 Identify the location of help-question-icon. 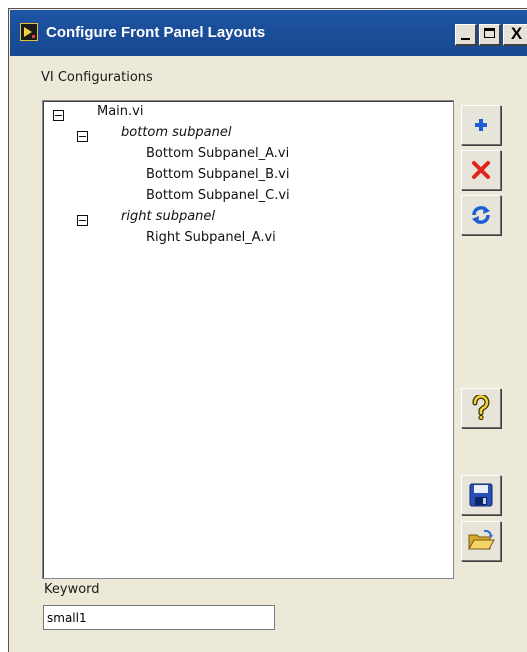
(481, 408).